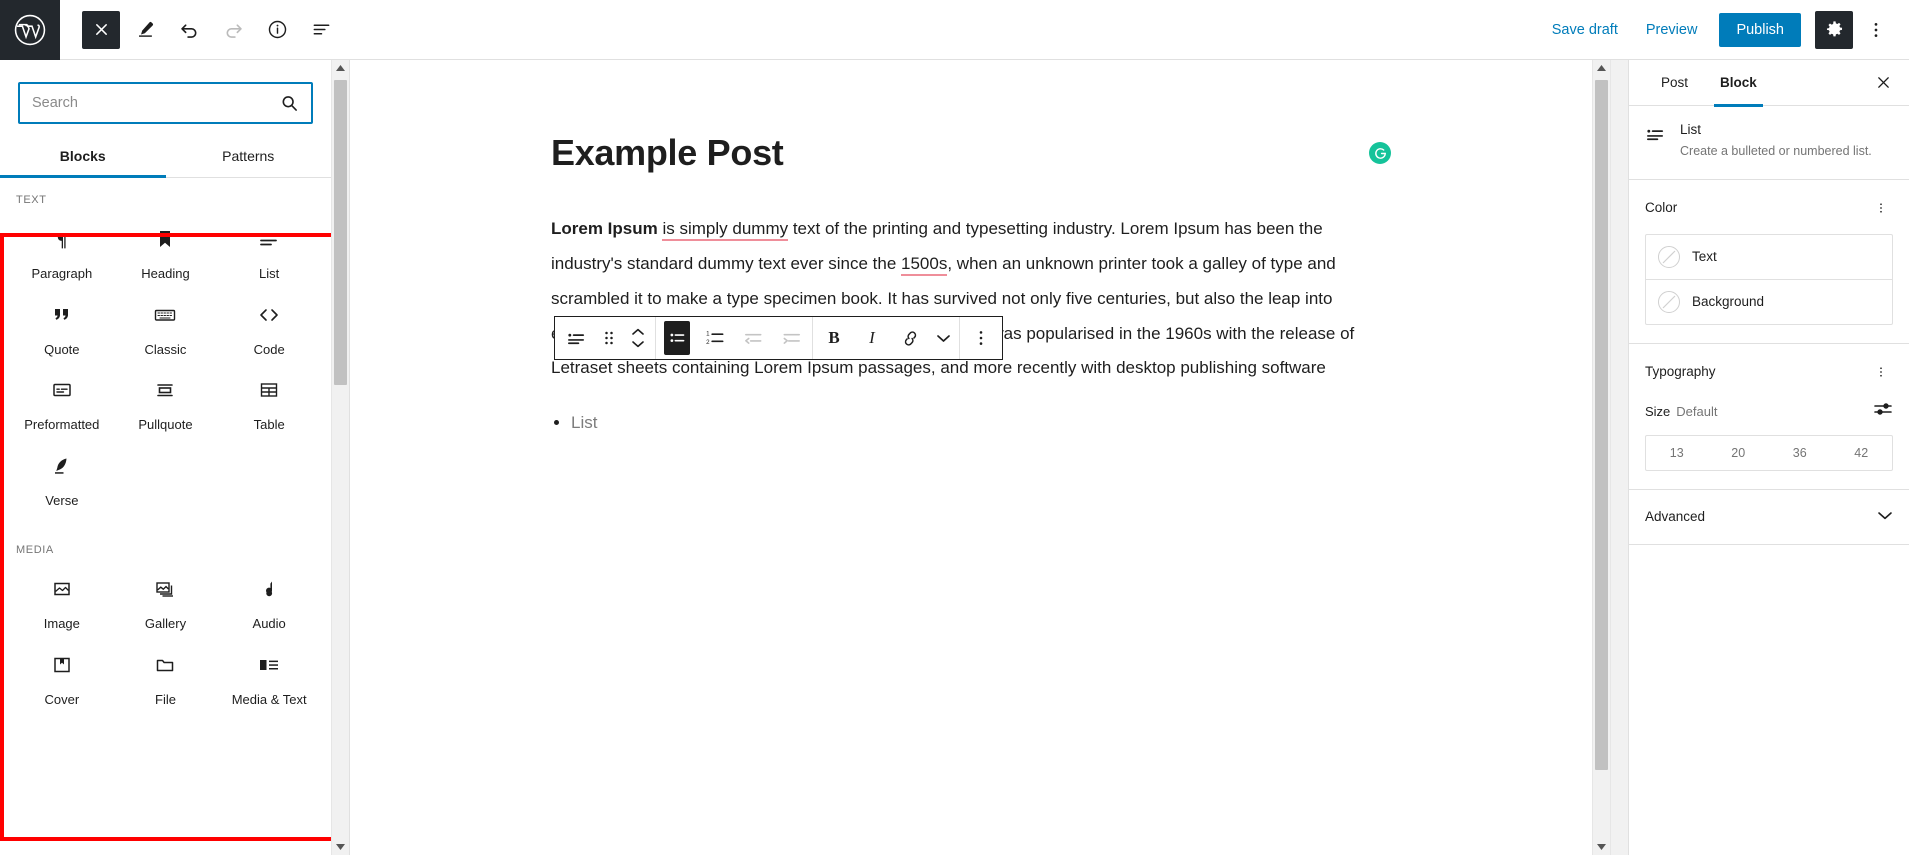 The width and height of the screenshot is (1909, 855). Describe the element at coordinates (293, 103) in the screenshot. I see `search-icon` at that location.